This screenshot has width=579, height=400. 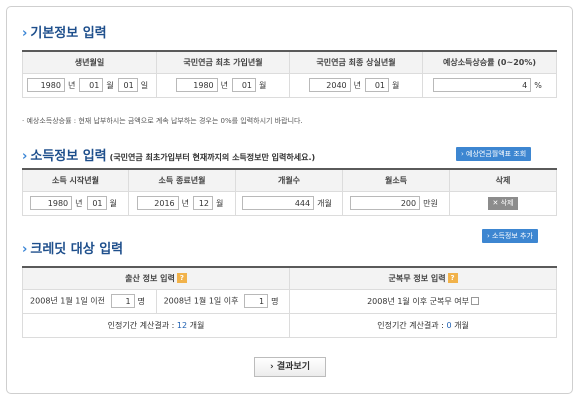 What do you see at coordinates (482, 85) in the screenshot?
I see `growth-rate-input: 4` at bounding box center [482, 85].